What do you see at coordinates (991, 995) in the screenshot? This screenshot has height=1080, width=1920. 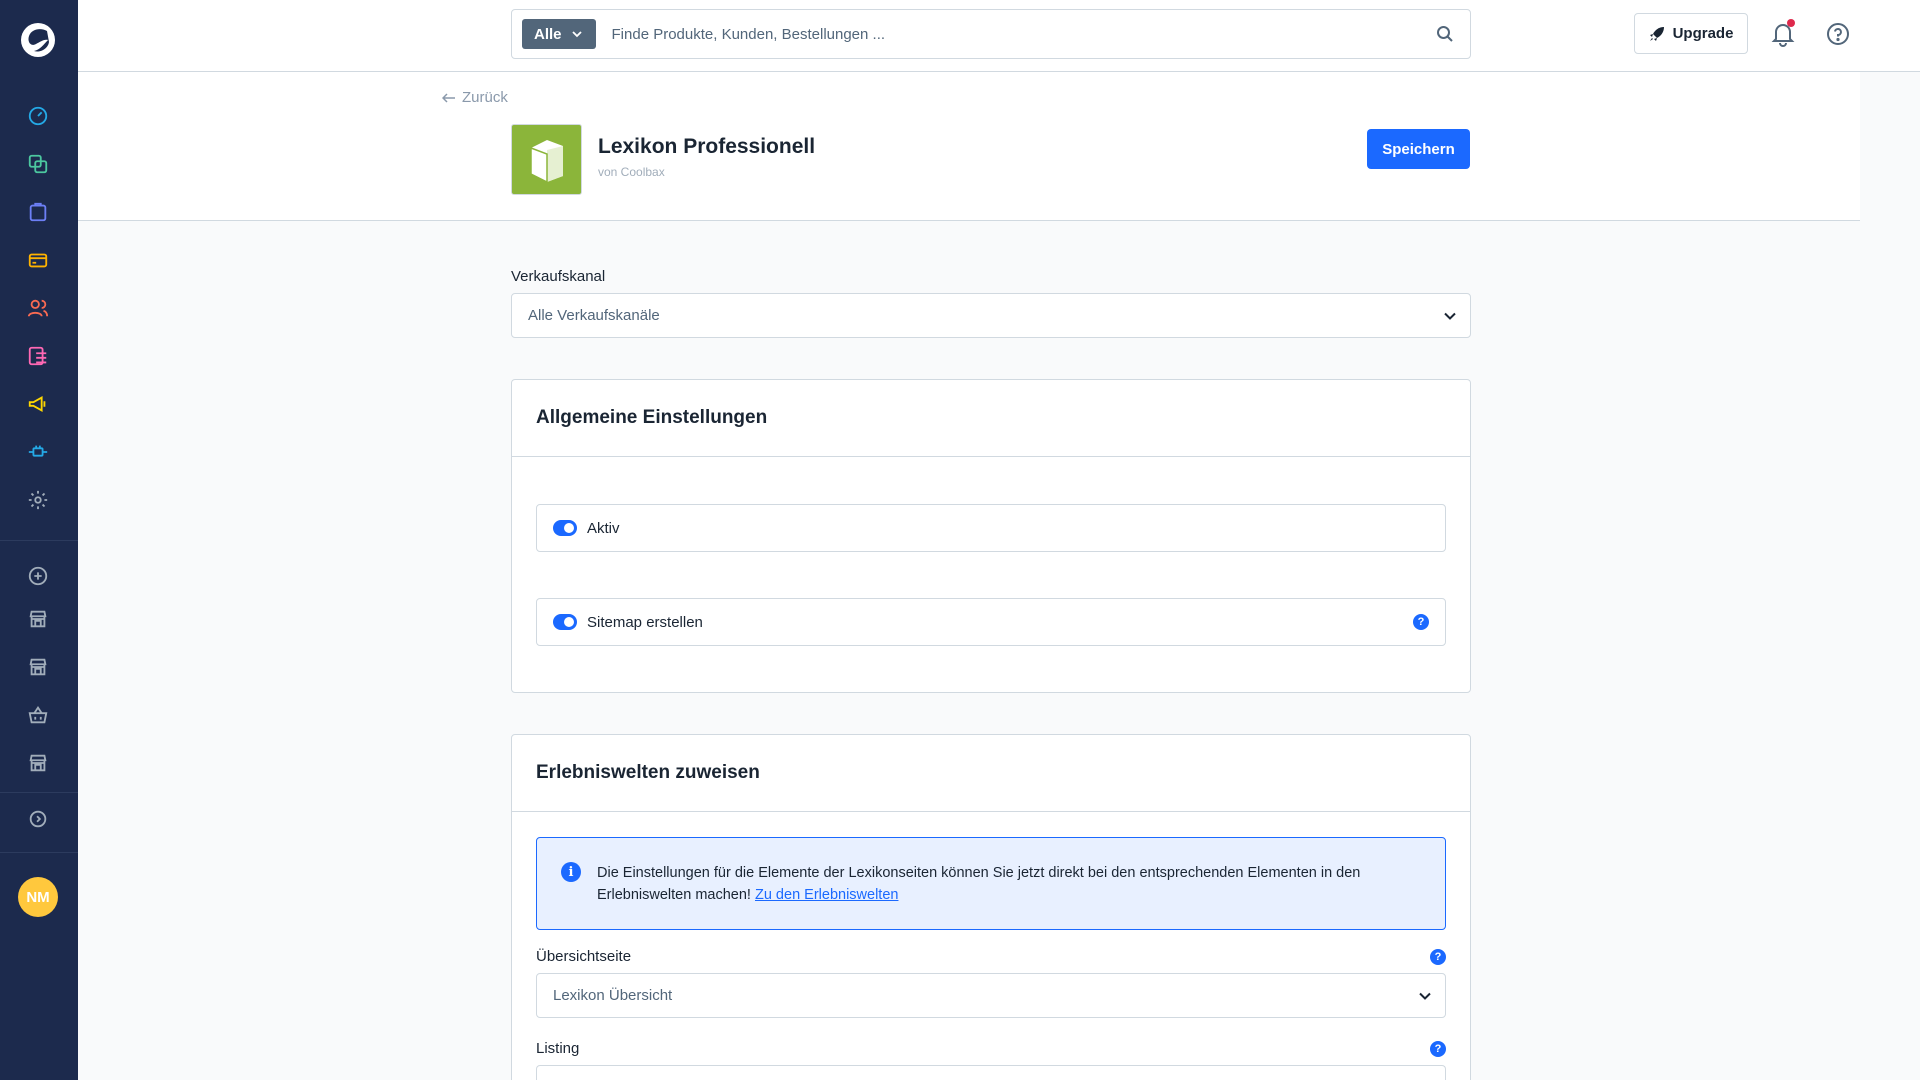 I see `overview-select: Lexikon Übersicht` at bounding box center [991, 995].